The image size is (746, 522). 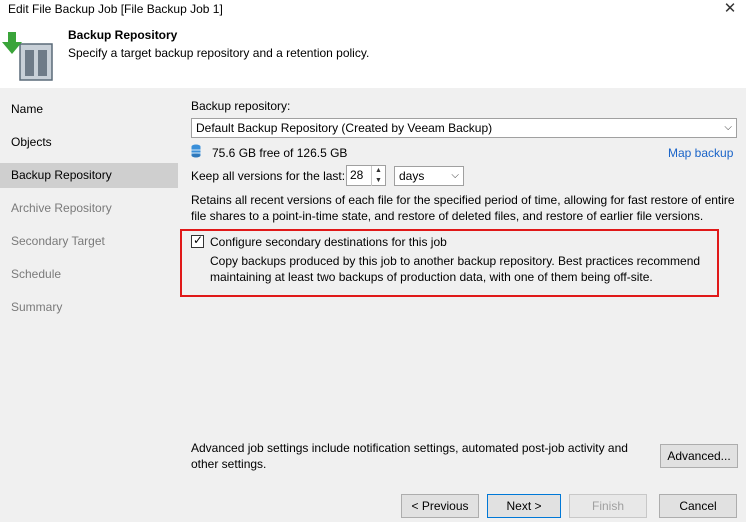 I want to click on next-button: Next >, so click(x=524, y=506).